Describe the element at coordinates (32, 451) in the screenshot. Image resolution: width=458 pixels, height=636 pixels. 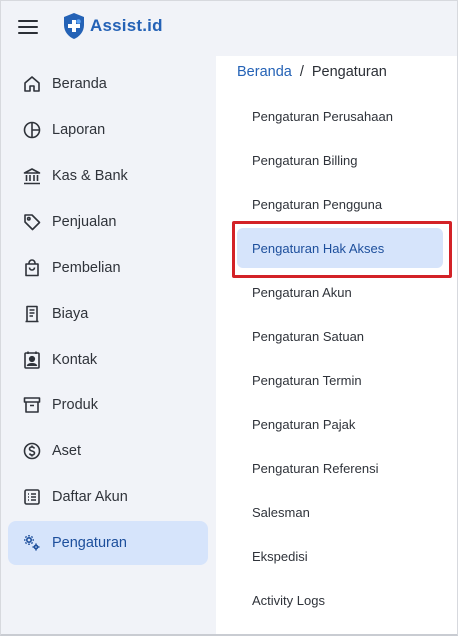
I see `dollar-circle-icon` at that location.